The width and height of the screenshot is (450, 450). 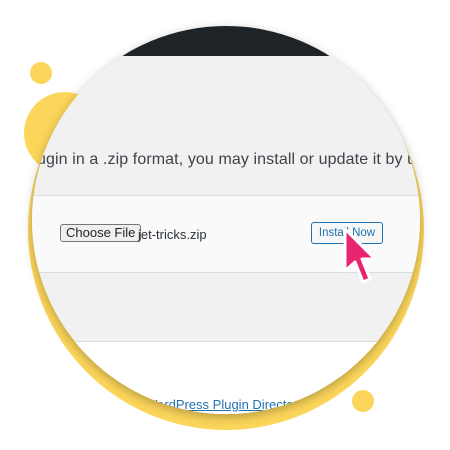 I want to click on pointer-cursor-icon, so click(x=360, y=255).